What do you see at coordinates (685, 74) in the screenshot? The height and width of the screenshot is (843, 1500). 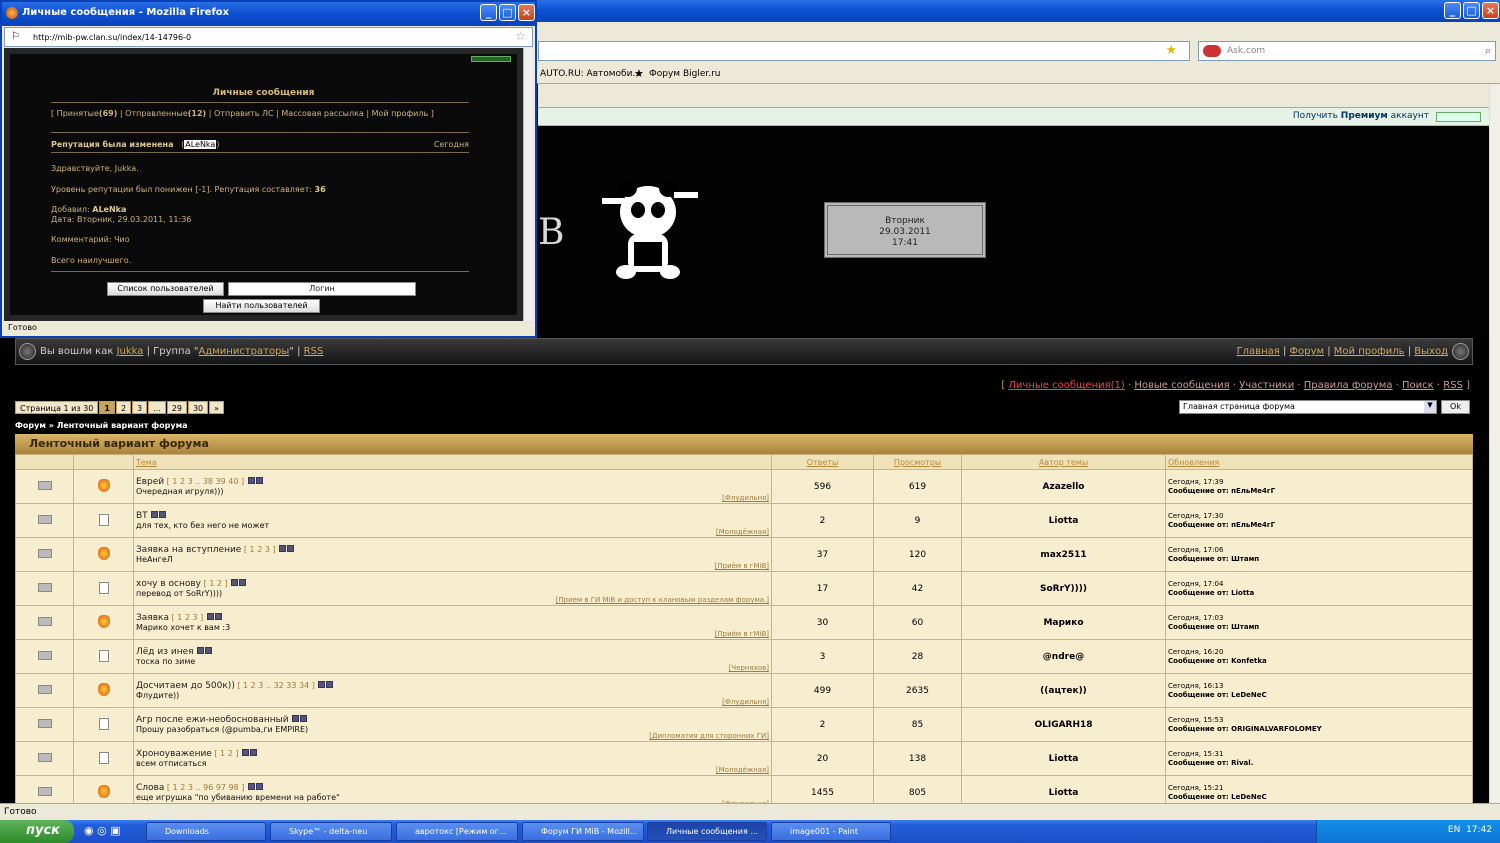 I see `bookmark-bigler: Форум Bigler.ru` at bounding box center [685, 74].